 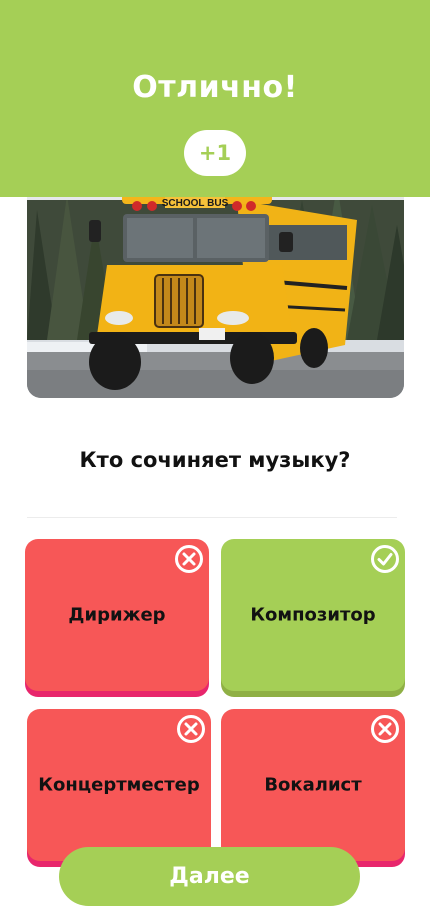 What do you see at coordinates (212, 517) in the screenshot?
I see `divider` at bounding box center [212, 517].